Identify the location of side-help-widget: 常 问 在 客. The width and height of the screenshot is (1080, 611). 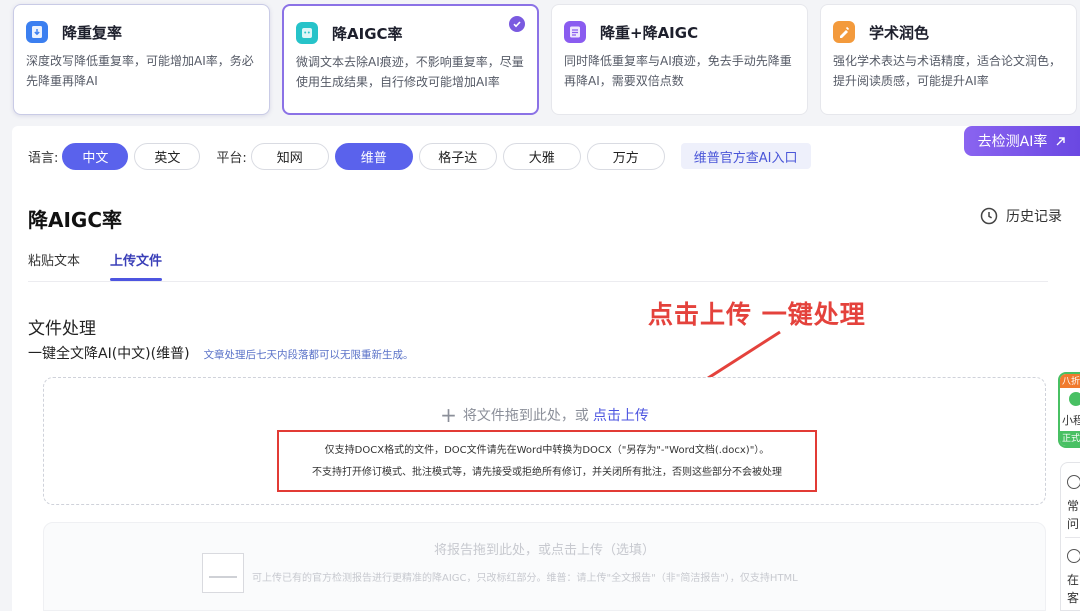
(1070, 536).